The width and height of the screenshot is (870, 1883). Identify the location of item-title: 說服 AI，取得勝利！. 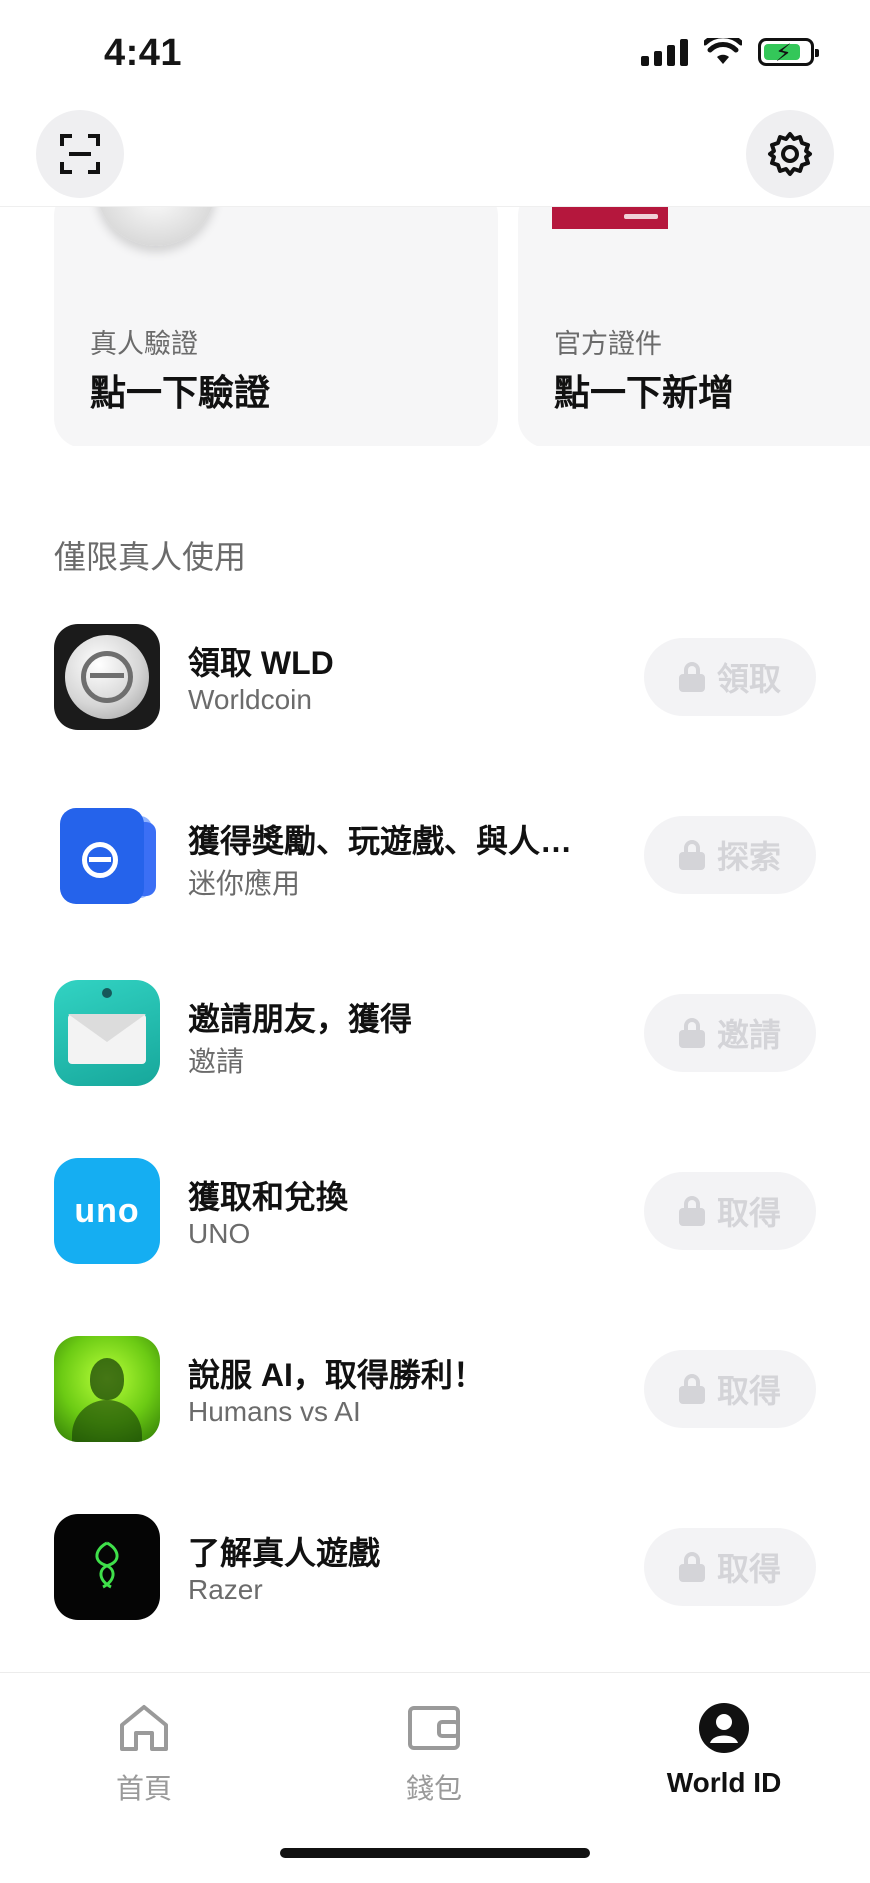
(336, 1375).